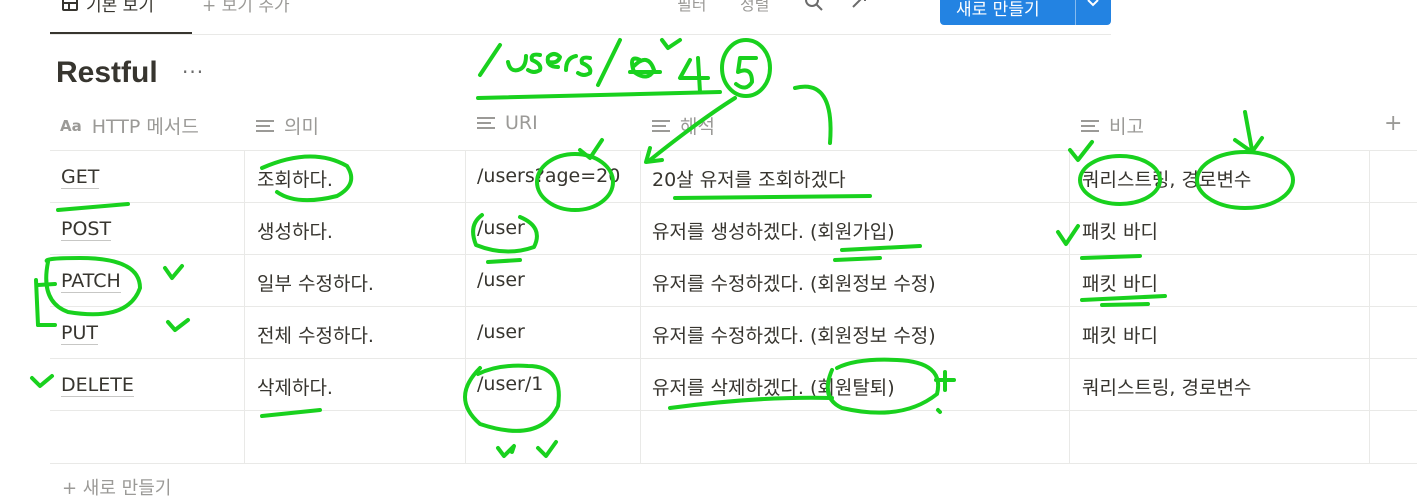  Describe the element at coordinates (773, 386) in the screenshot. I see `cell-interpretation: 유저를 삭제하겠다. (회원탈퇴)` at that location.